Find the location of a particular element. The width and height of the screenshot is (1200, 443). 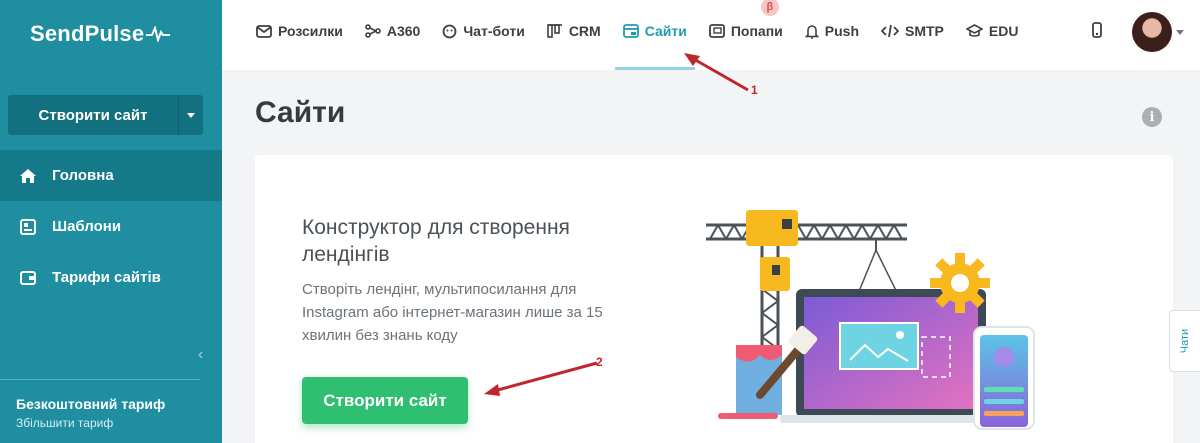

annotation-number-2: 2 is located at coordinates (599, 362).